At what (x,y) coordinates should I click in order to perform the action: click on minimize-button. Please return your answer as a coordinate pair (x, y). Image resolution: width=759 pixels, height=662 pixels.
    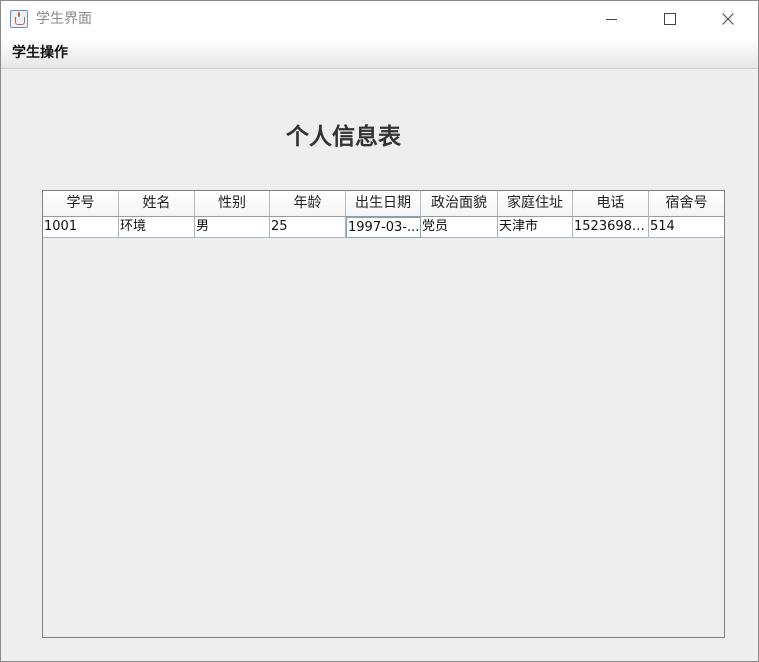
    Looking at the image, I should click on (612, 19).